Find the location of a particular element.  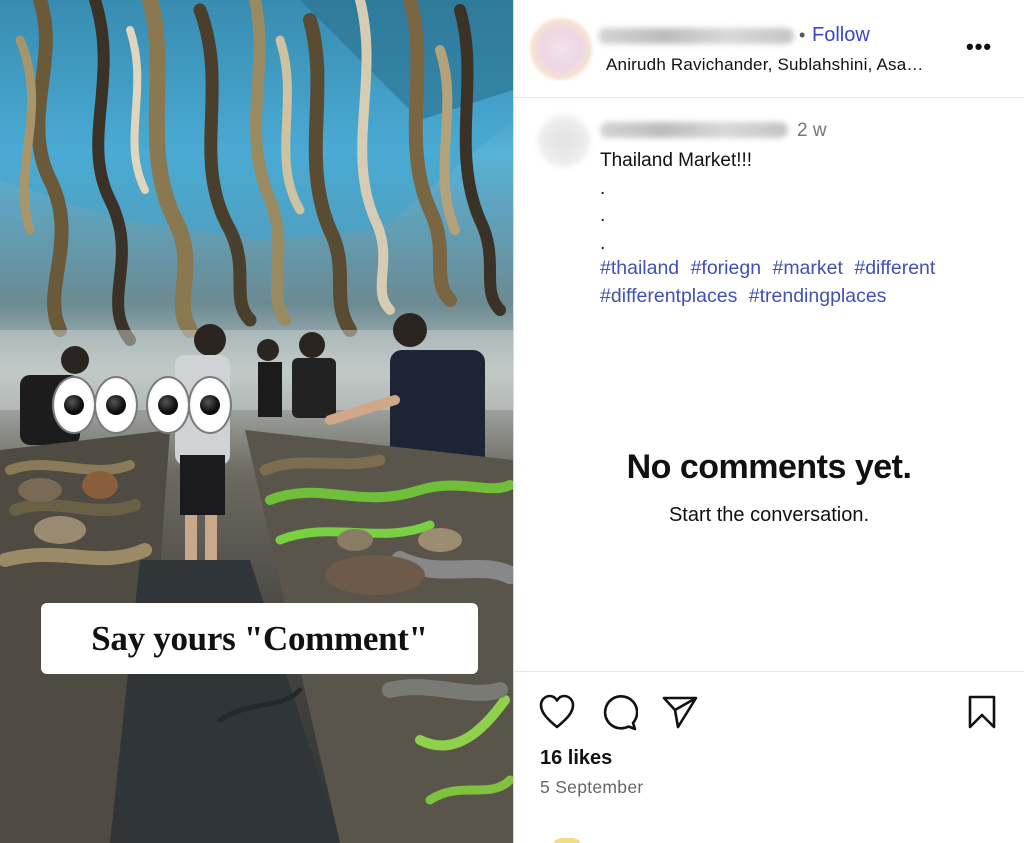

no-comments-title: No comments yet. is located at coordinates (769, 467).